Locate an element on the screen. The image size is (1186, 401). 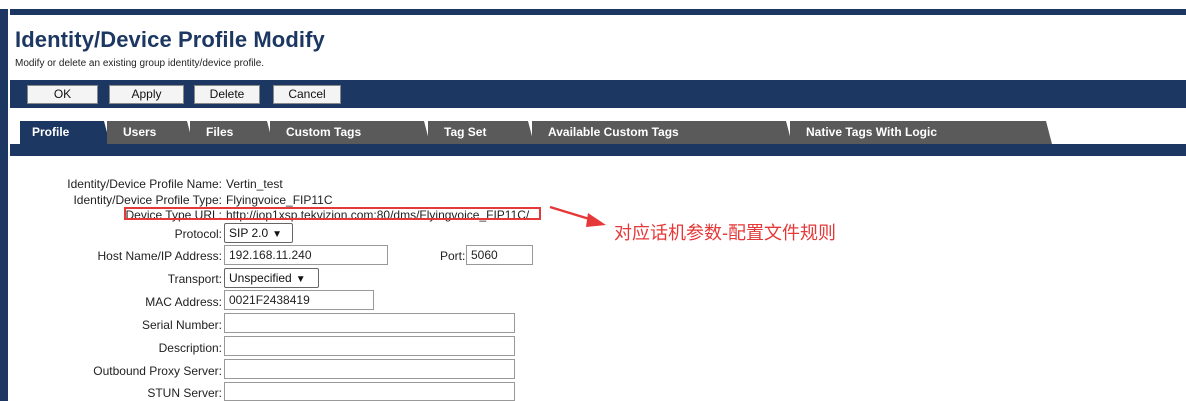
tab-files: Files is located at coordinates (231, 132).